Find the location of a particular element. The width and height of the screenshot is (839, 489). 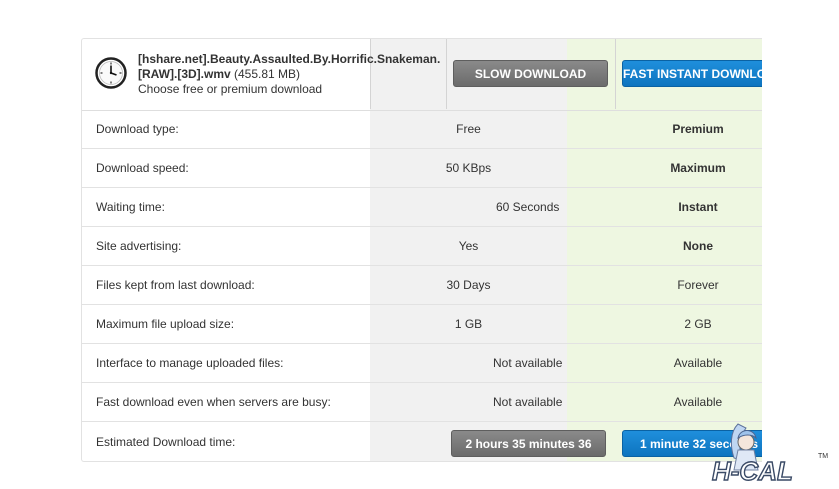

premium-value: Forever is located at coordinates (698, 285).